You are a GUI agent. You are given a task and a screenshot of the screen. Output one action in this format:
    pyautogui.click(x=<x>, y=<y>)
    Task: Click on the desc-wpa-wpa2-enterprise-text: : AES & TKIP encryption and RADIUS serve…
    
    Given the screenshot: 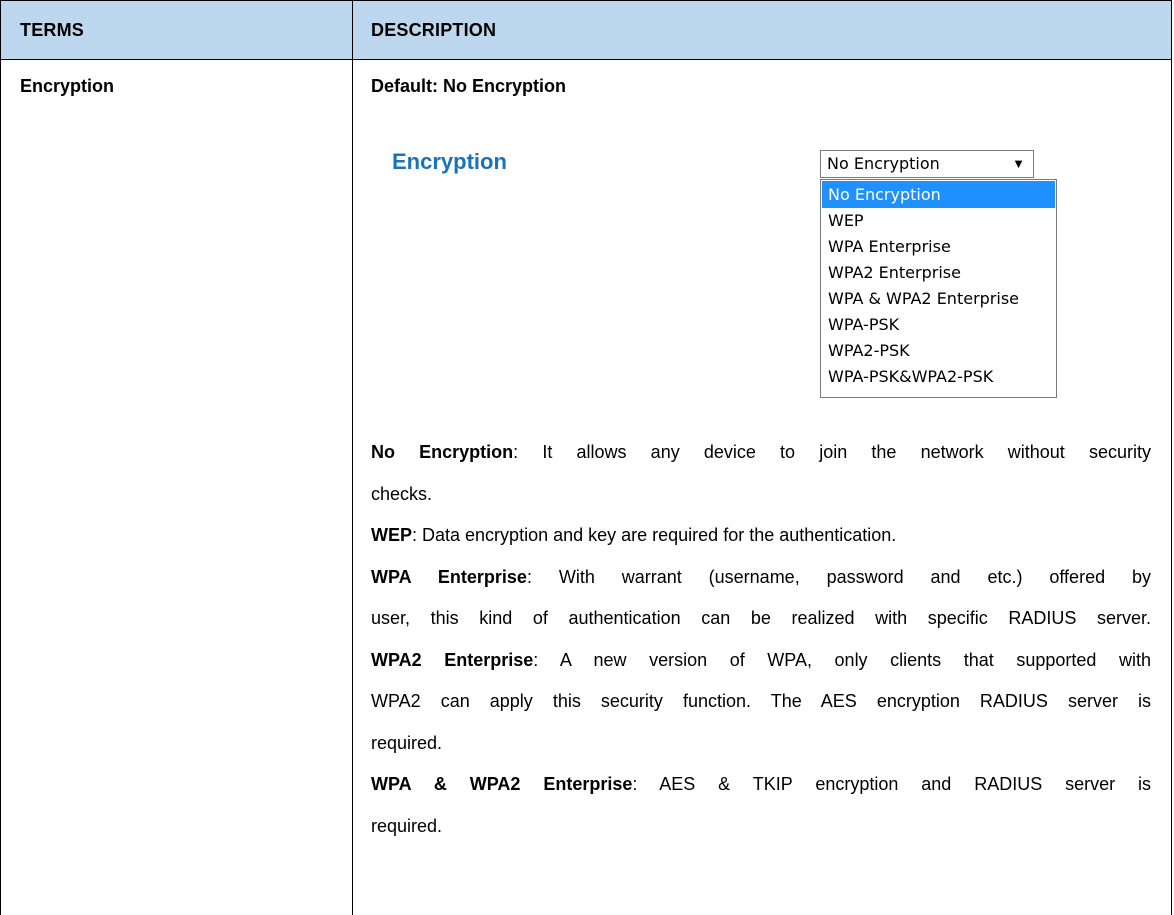 What is the action you would take?
    pyautogui.click(x=891, y=784)
    